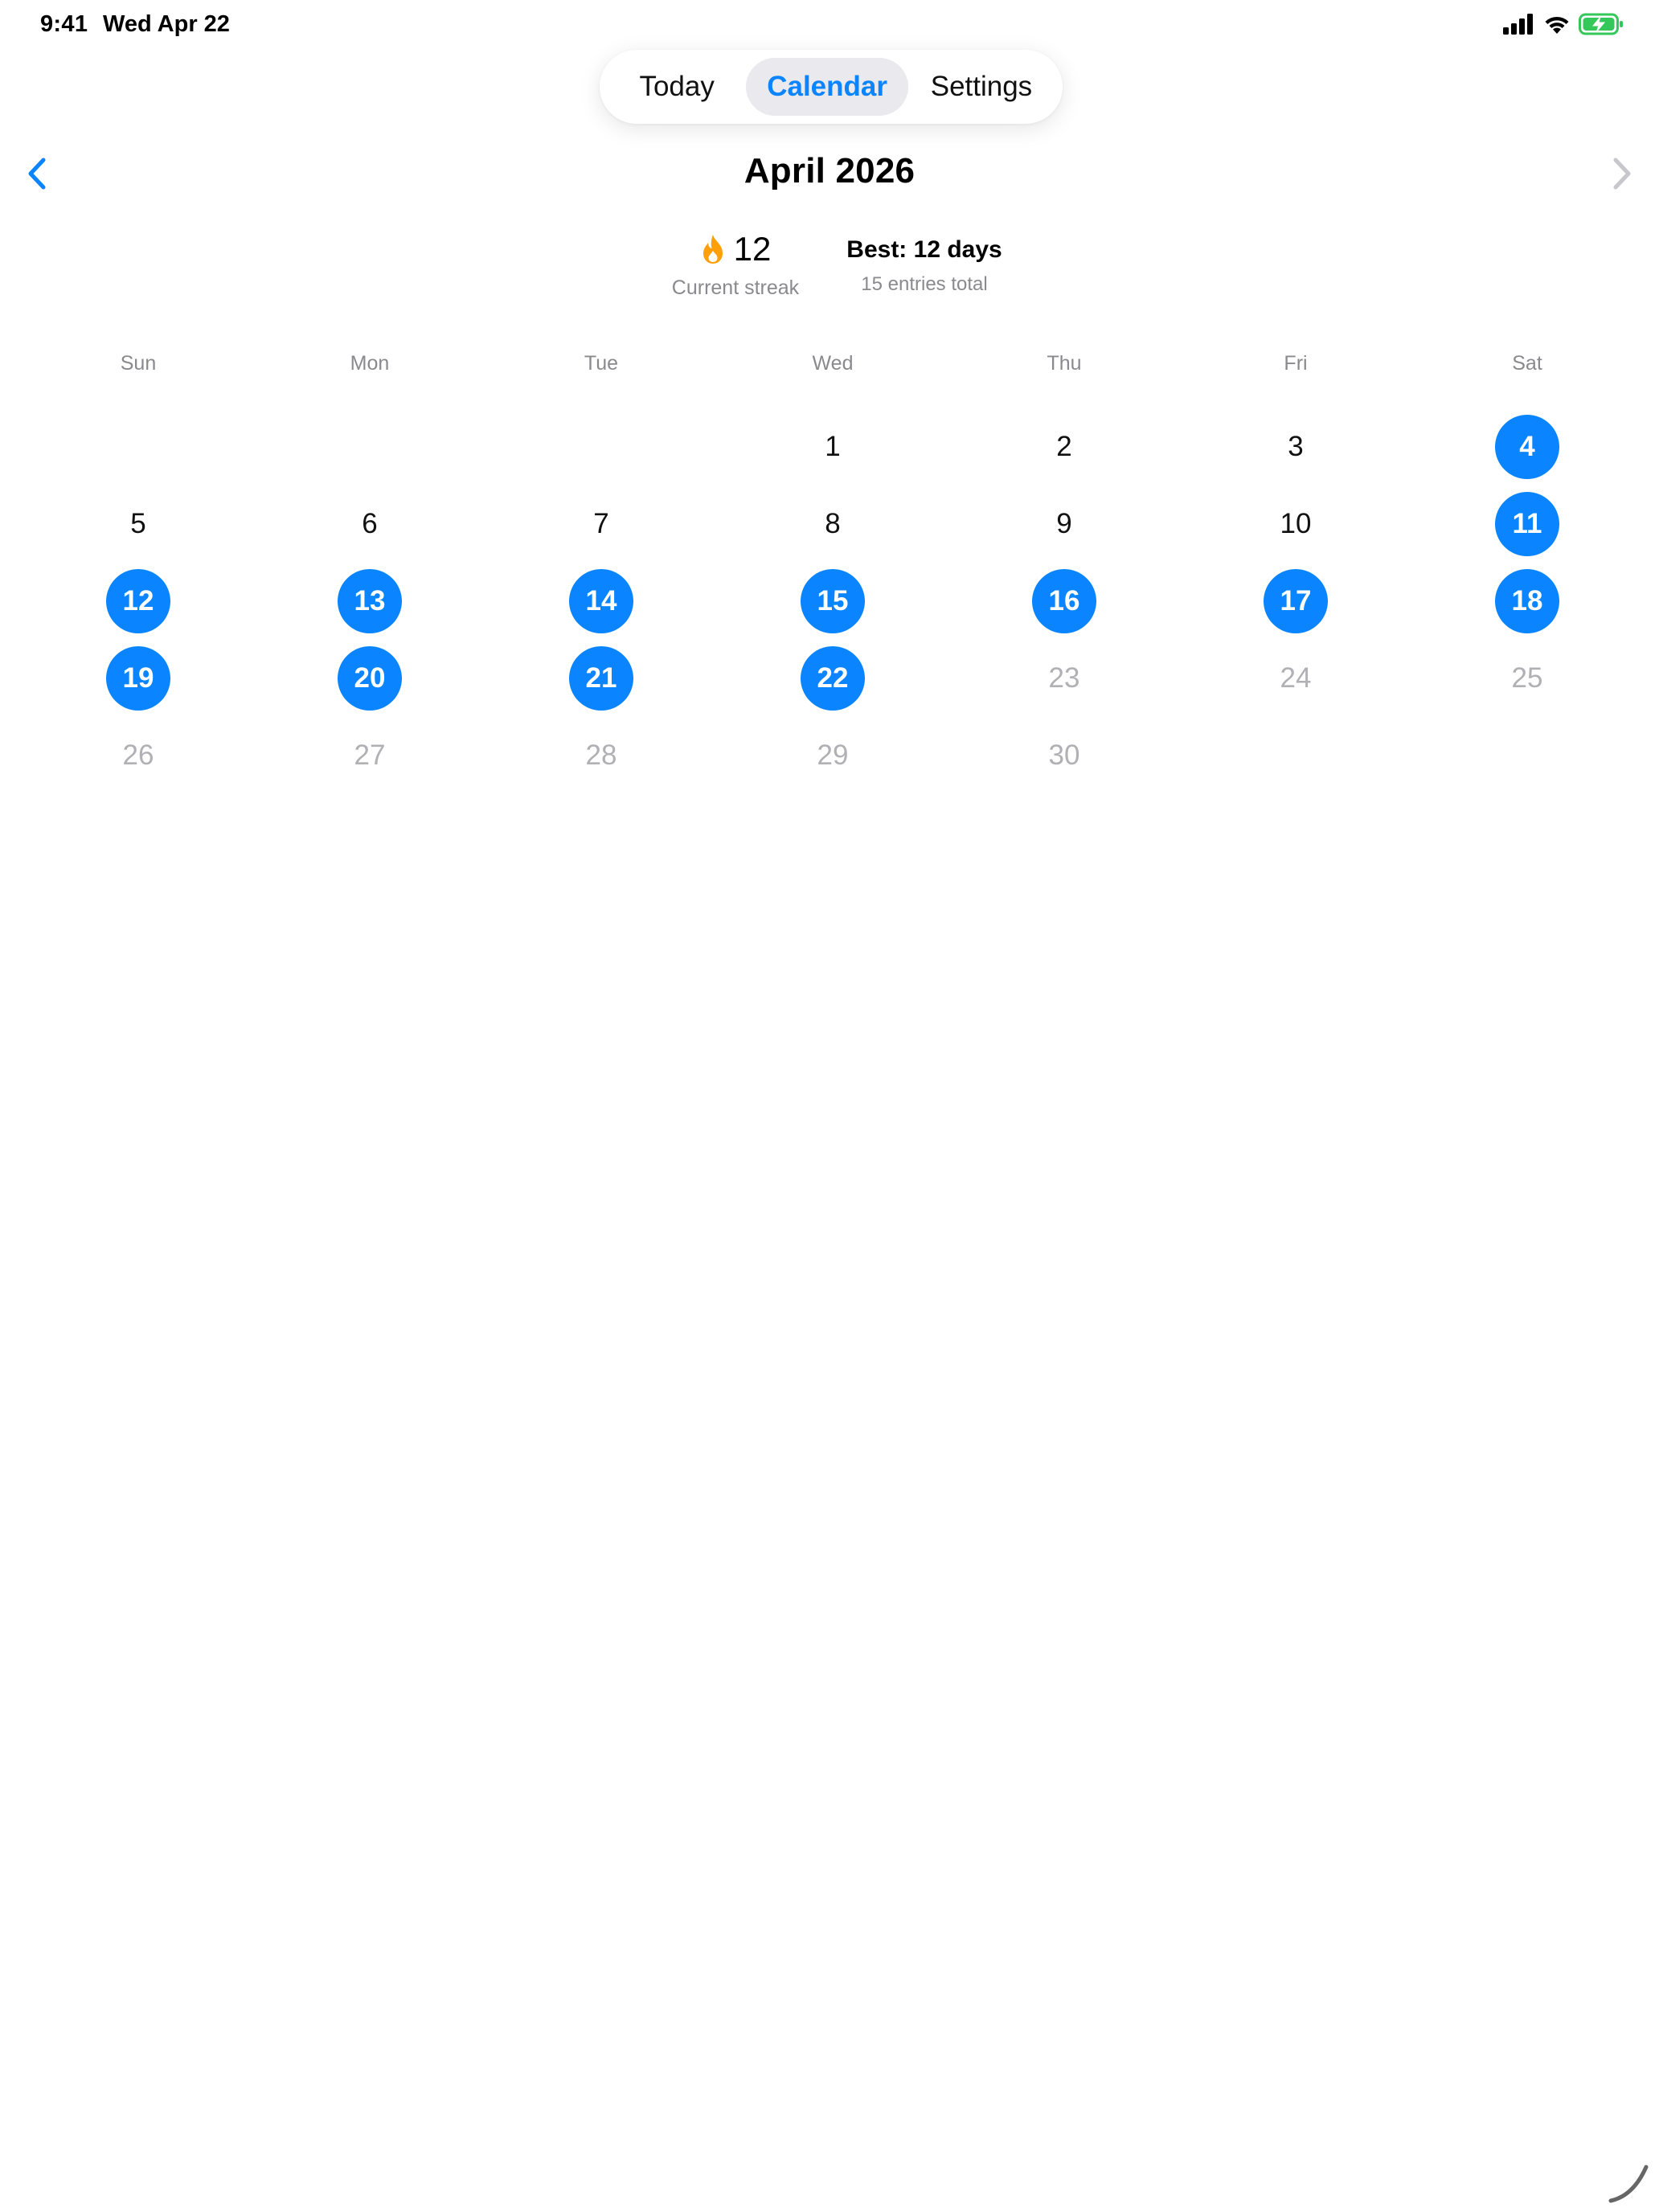  Describe the element at coordinates (1064, 678) in the screenshot. I see `calendar-day: 23` at that location.